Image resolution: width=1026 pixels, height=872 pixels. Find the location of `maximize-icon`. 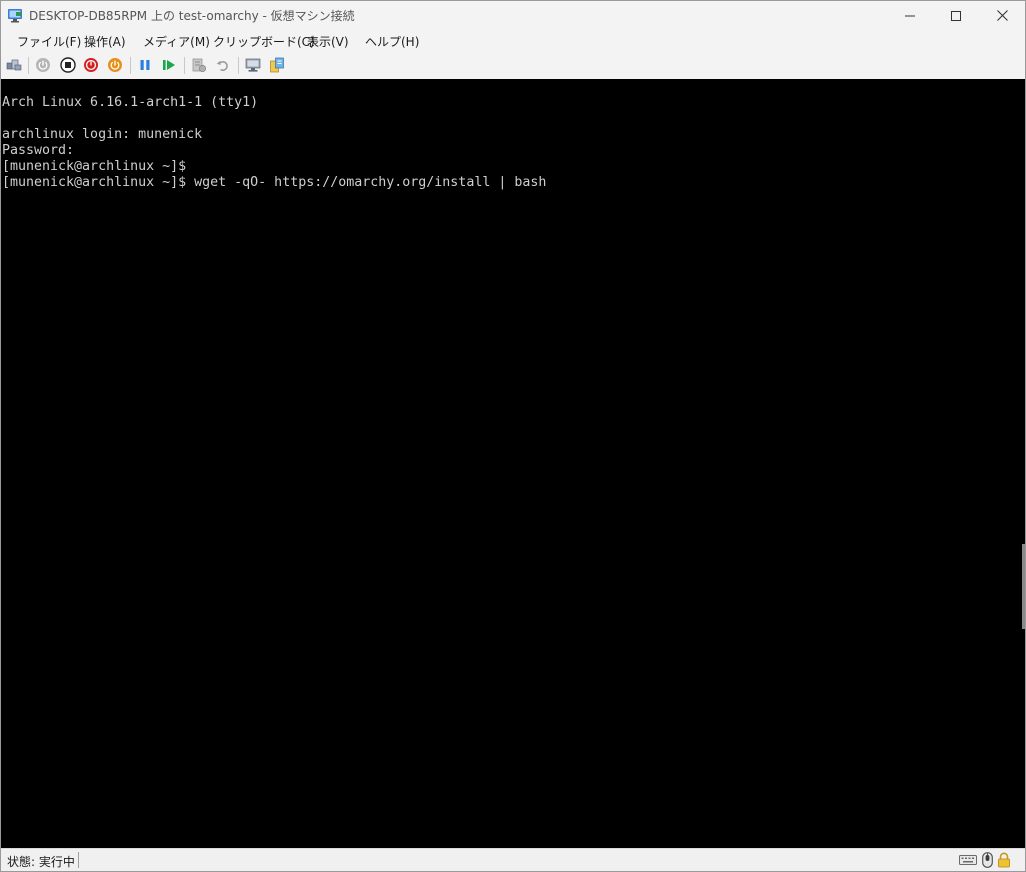

maximize-icon is located at coordinates (956, 15).